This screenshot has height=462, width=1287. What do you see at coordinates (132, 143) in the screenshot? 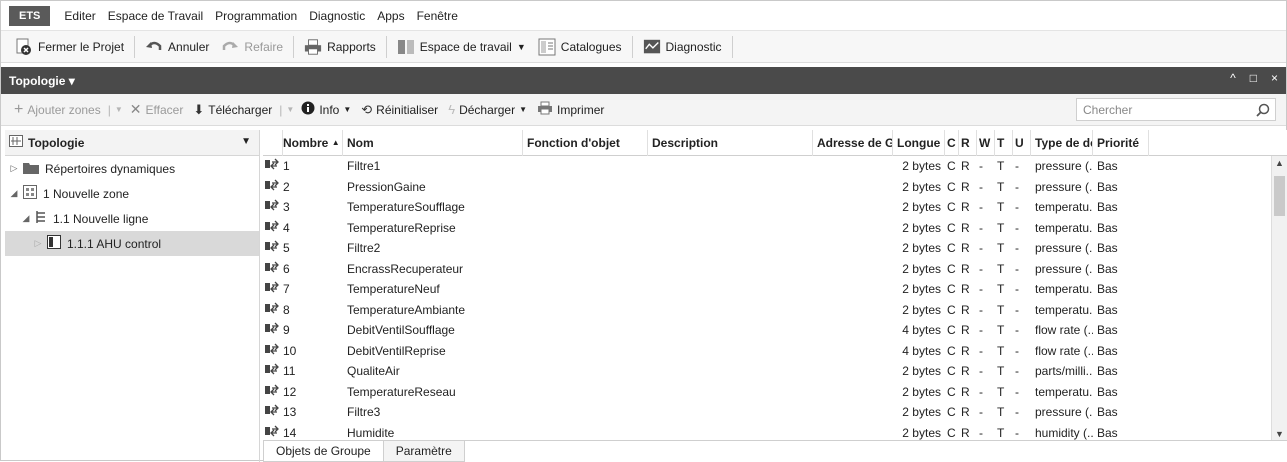
I see `tree-header: Topologie ▼` at bounding box center [132, 143].